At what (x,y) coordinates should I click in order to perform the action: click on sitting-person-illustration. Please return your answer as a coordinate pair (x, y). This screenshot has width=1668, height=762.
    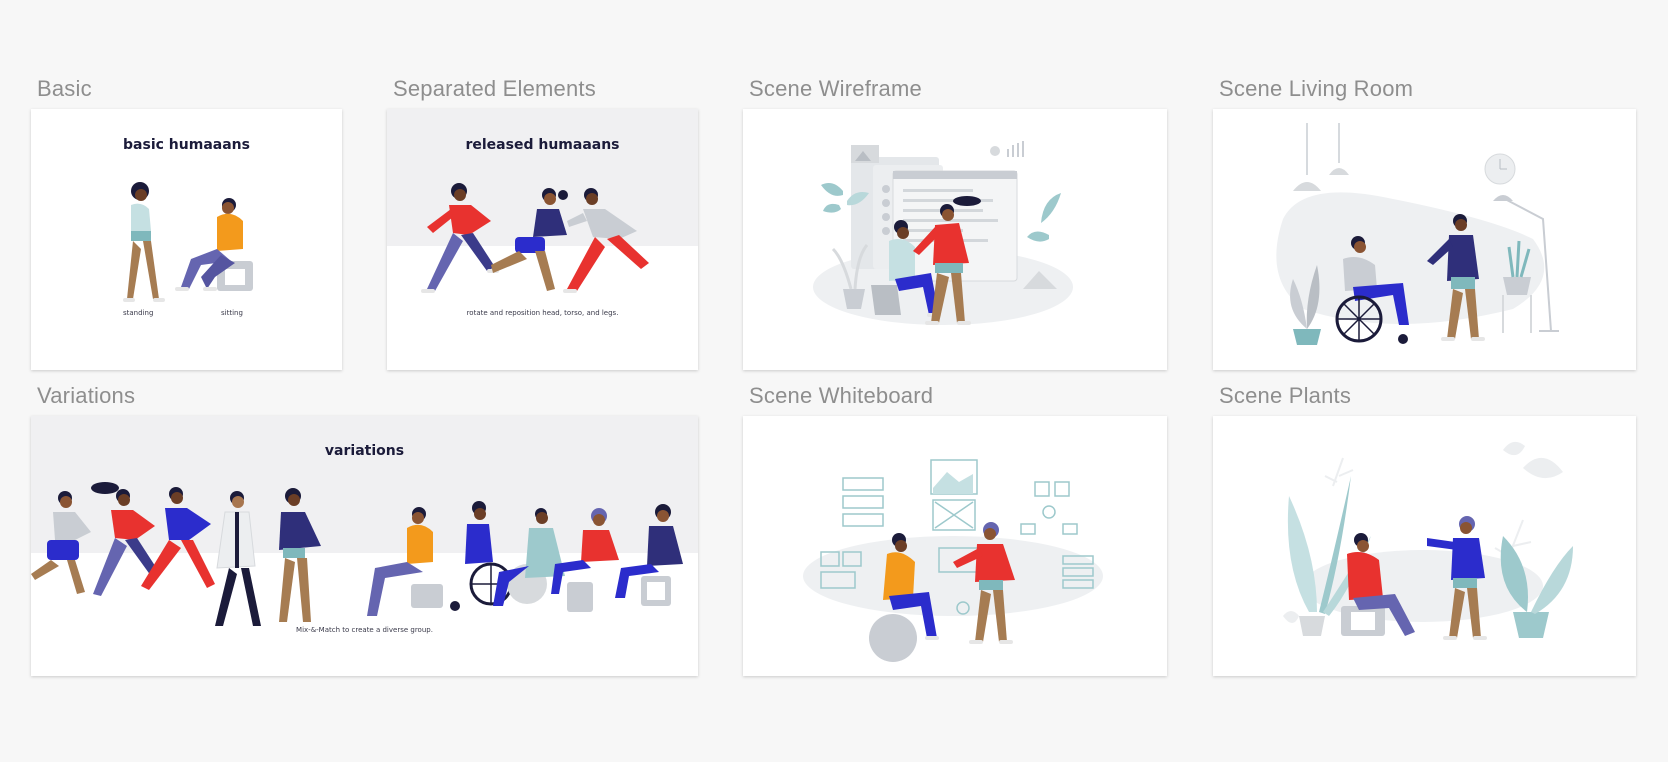
    Looking at the image, I should click on (214, 244).